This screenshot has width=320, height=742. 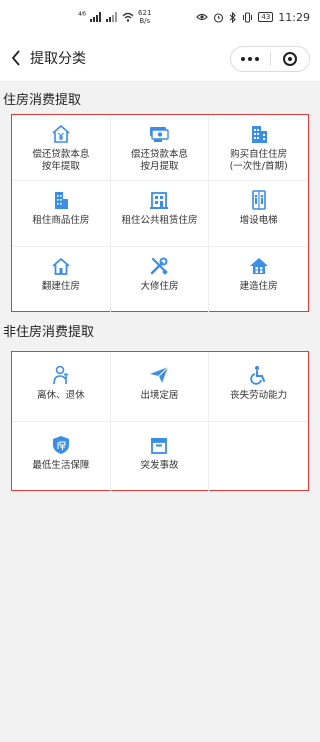 I want to click on cash-stack-icon, so click(x=159, y=134).